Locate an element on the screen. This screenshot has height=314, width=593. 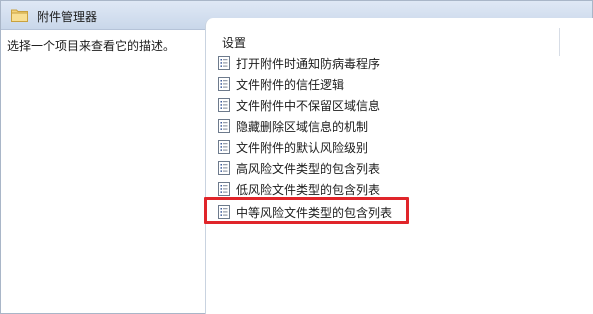
list-item: 高风险文件类型的包含列表 is located at coordinates (299, 168).